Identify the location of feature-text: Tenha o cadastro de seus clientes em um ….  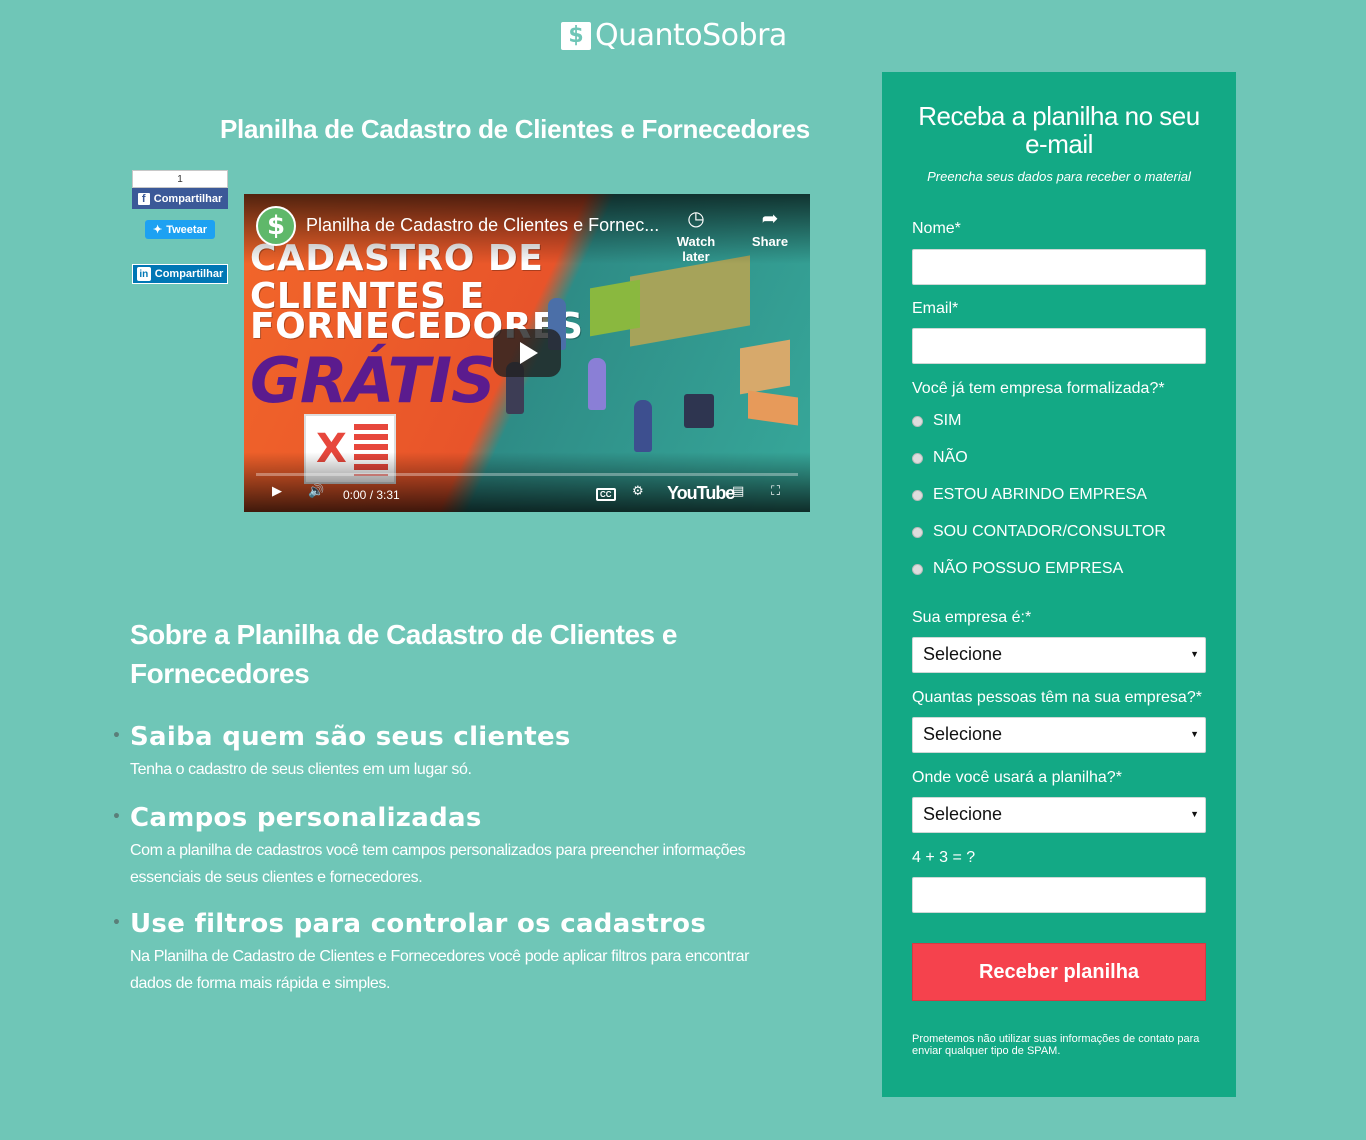
(301, 769).